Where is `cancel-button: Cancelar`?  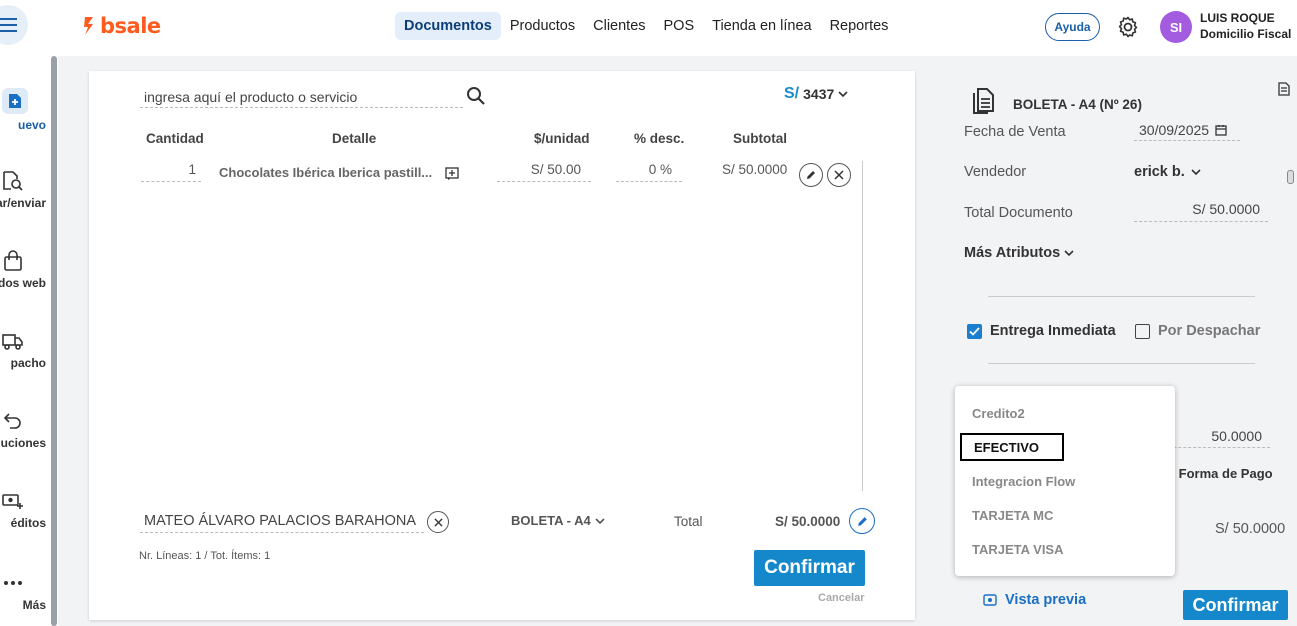
cancel-button: Cancelar is located at coordinates (841, 598).